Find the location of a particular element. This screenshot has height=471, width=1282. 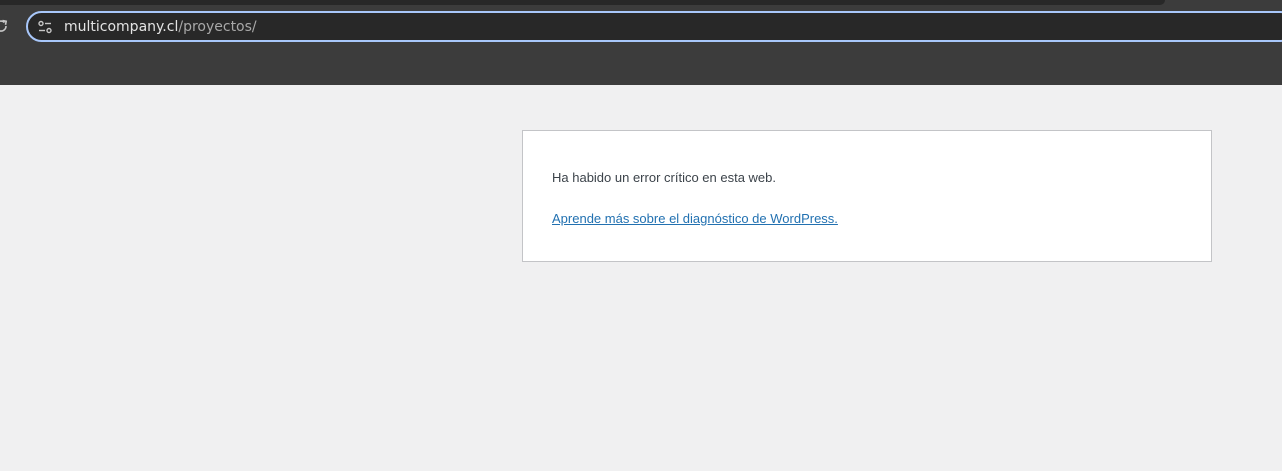

address-bar: multicompany.cl/proyectos/ is located at coordinates (654, 26).